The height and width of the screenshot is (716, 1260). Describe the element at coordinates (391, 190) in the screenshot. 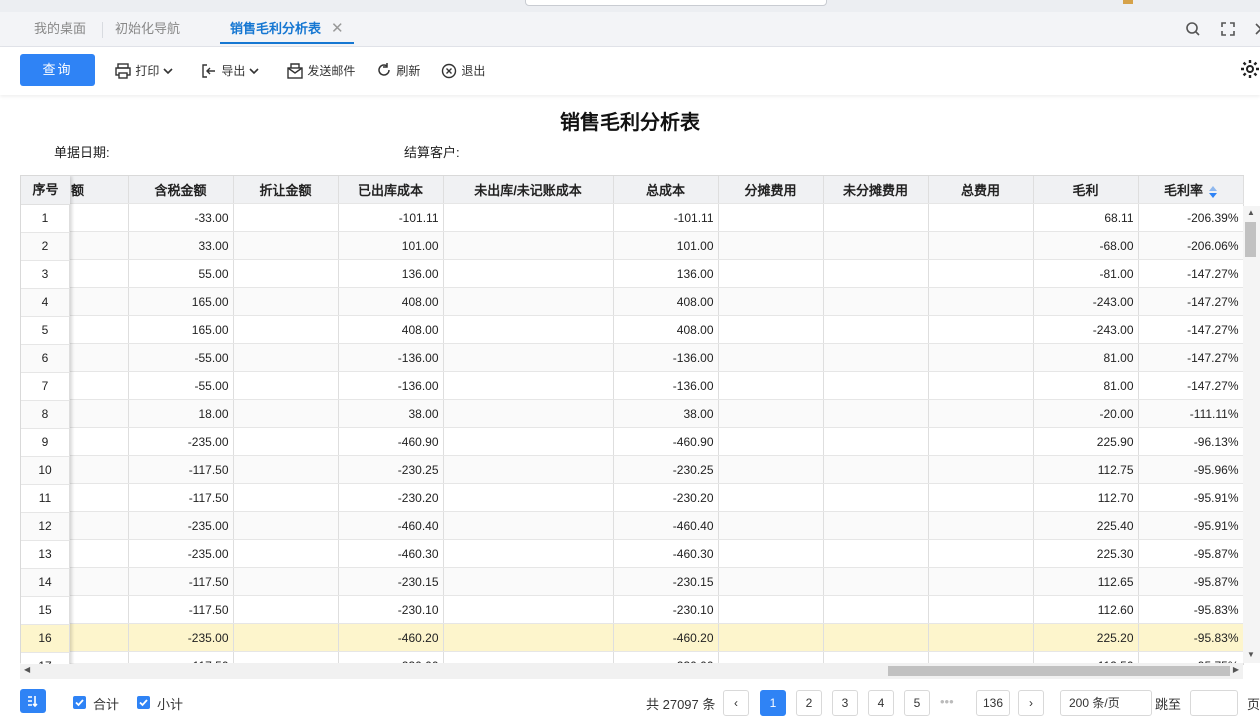

I see `col-header-shipped-cost: 已出库成本` at that location.